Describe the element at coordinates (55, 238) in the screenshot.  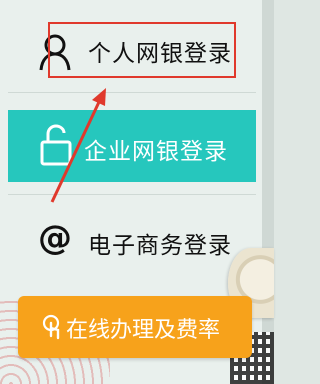
I see `at-sign-icon: @` at that location.